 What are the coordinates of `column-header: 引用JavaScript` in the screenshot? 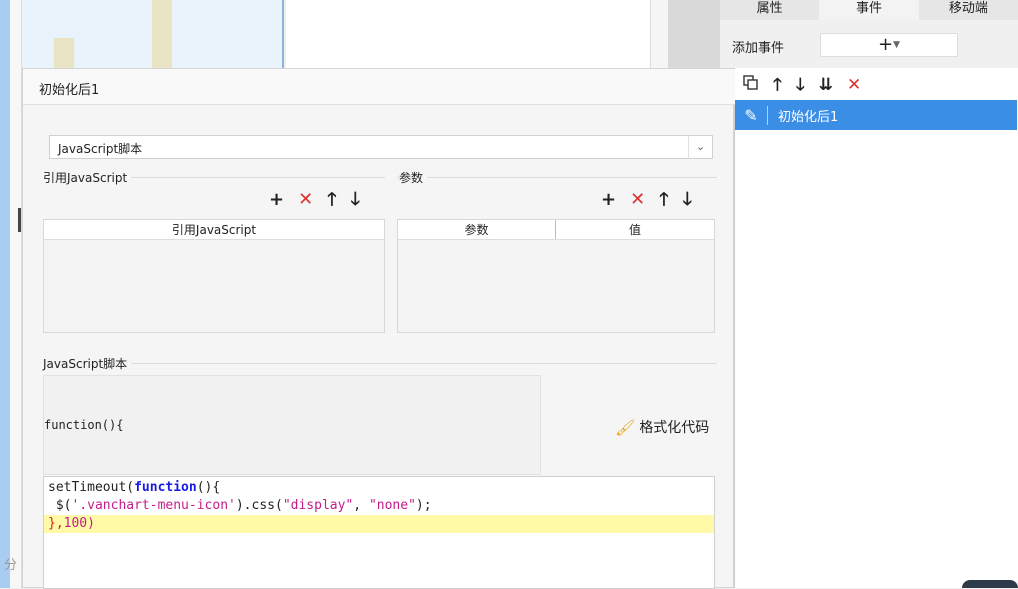 It's located at (214, 230).